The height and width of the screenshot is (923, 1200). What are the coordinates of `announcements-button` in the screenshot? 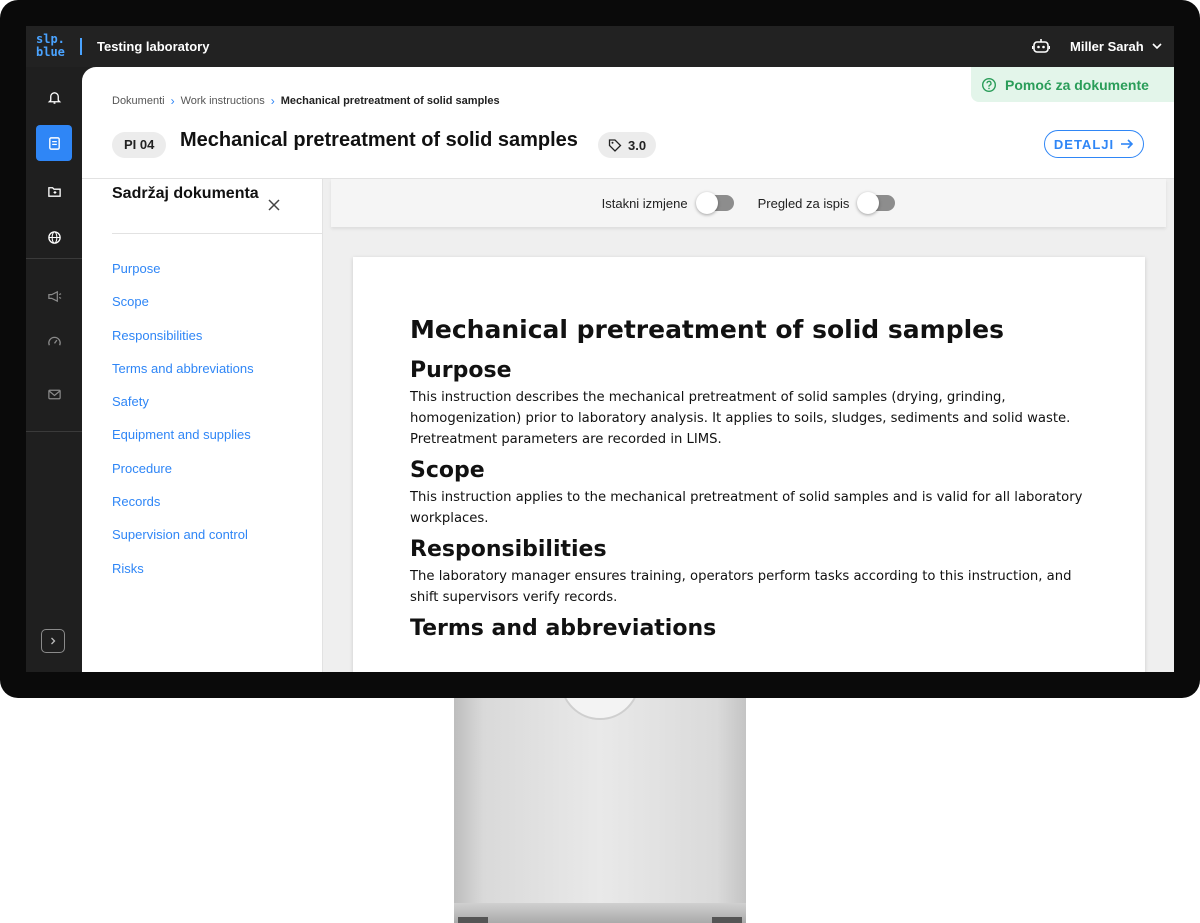 It's located at (54, 296).